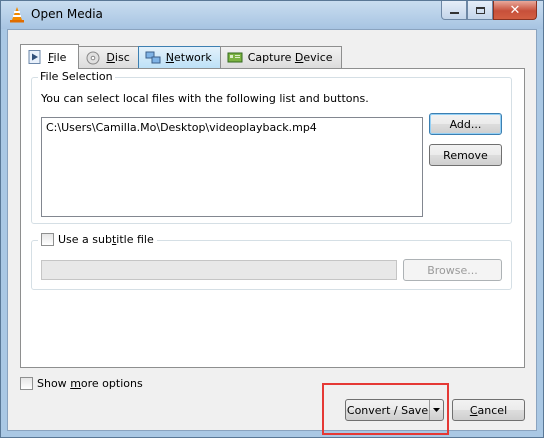 This screenshot has height=438, width=544. I want to click on tab-network: Network, so click(179, 57).